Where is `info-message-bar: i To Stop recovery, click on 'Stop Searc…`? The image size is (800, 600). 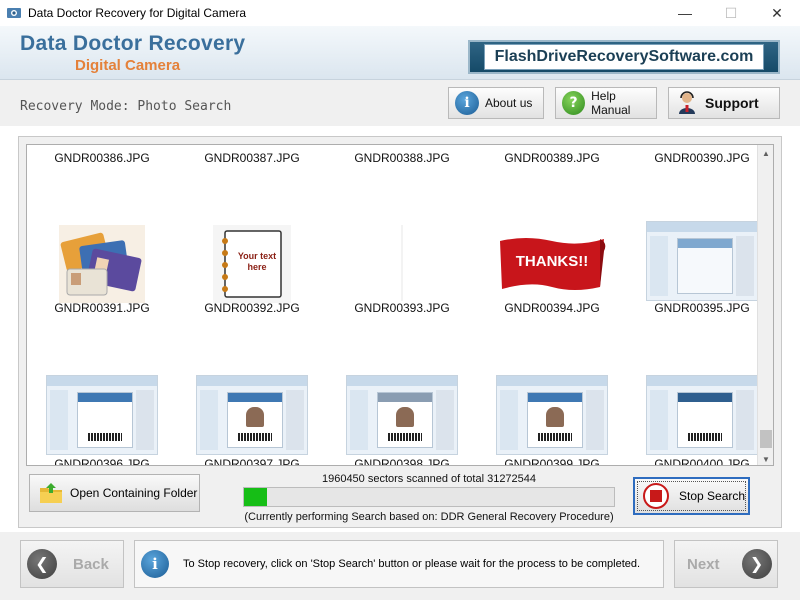
info-message-bar: i To Stop recovery, click on 'Stop Searc… is located at coordinates (399, 564).